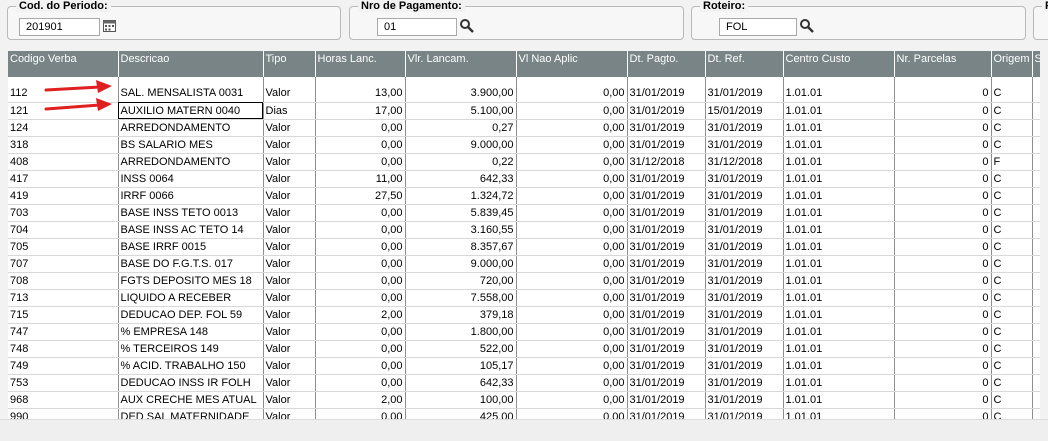  I want to click on table-cell: 0,27, so click(461, 128).